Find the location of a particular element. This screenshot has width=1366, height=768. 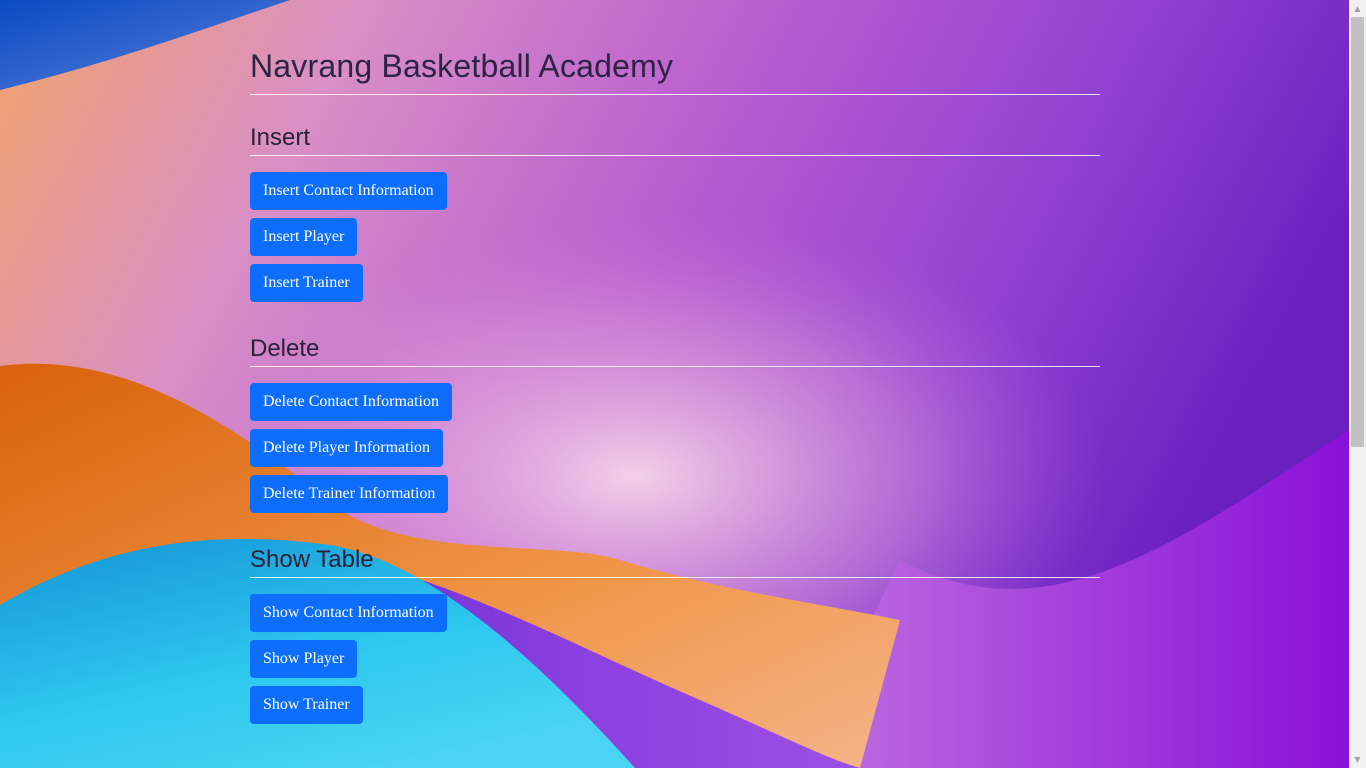

page-title: Navrang Basketball Academy is located at coordinates (462, 66).